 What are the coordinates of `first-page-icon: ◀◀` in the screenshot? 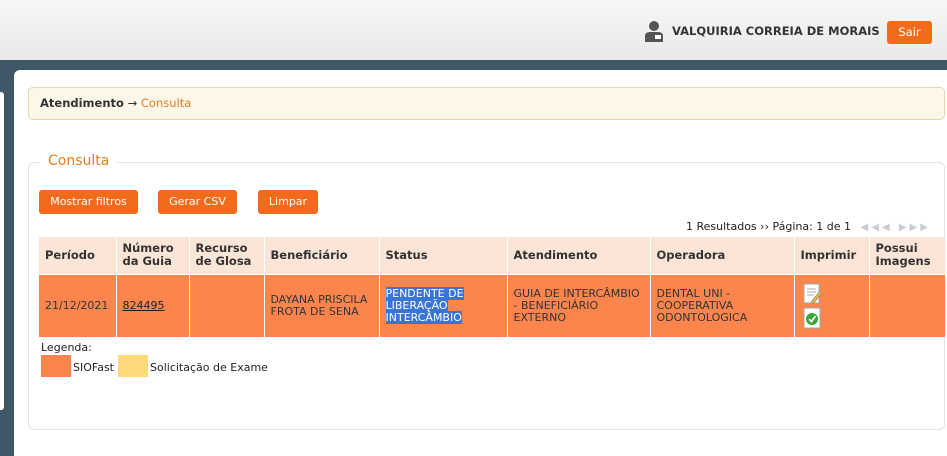 It's located at (871, 227).